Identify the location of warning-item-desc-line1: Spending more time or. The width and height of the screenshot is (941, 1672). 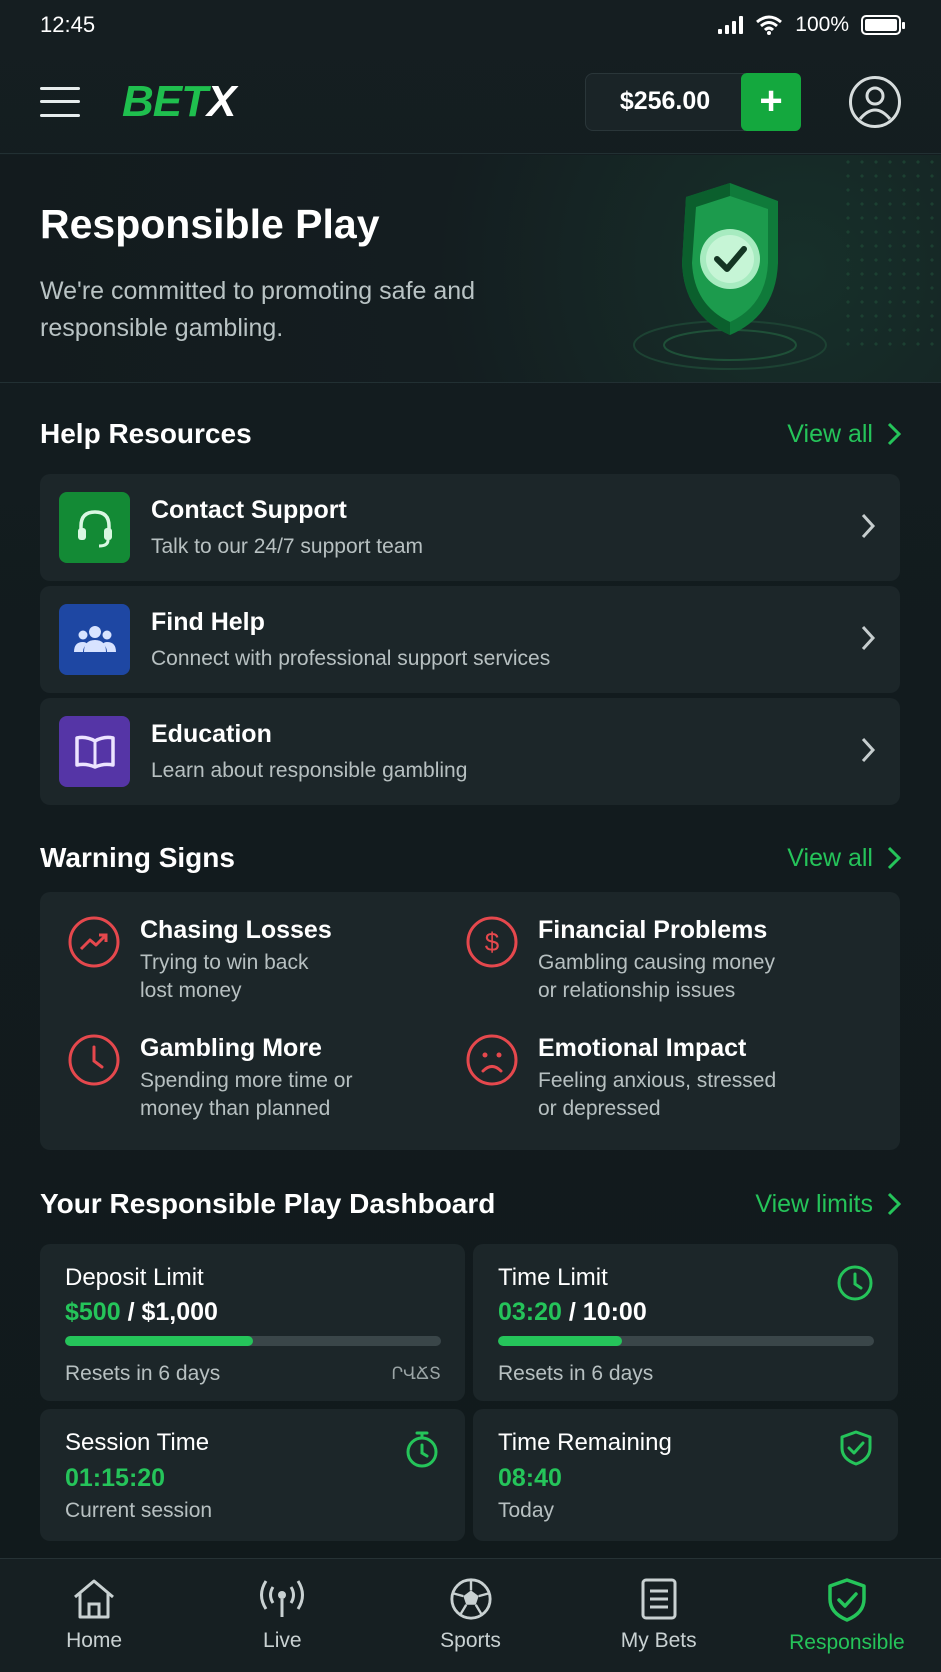
(246, 1080).